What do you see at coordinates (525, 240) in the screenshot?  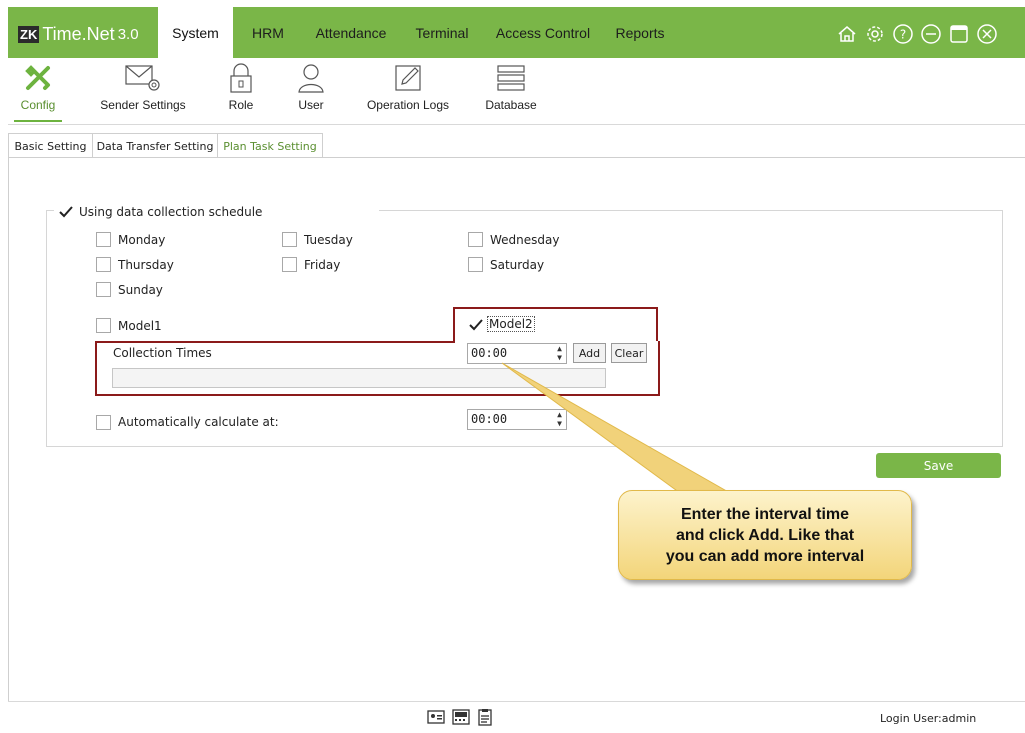 I see `wednesday-label: Wednesday` at bounding box center [525, 240].